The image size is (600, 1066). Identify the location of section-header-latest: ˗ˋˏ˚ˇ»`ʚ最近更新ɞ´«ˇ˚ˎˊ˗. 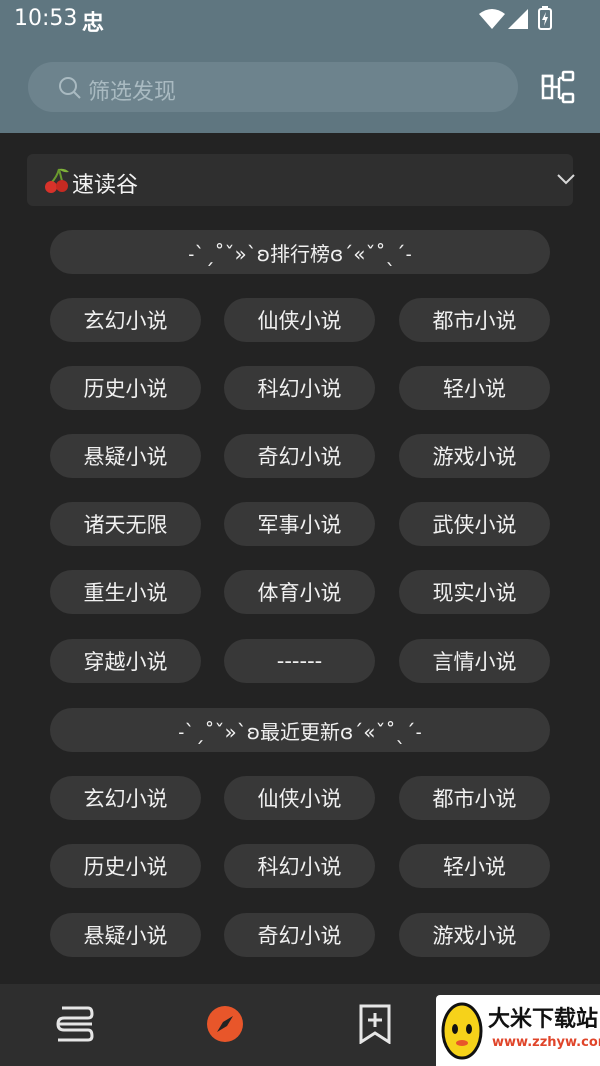
(300, 730).